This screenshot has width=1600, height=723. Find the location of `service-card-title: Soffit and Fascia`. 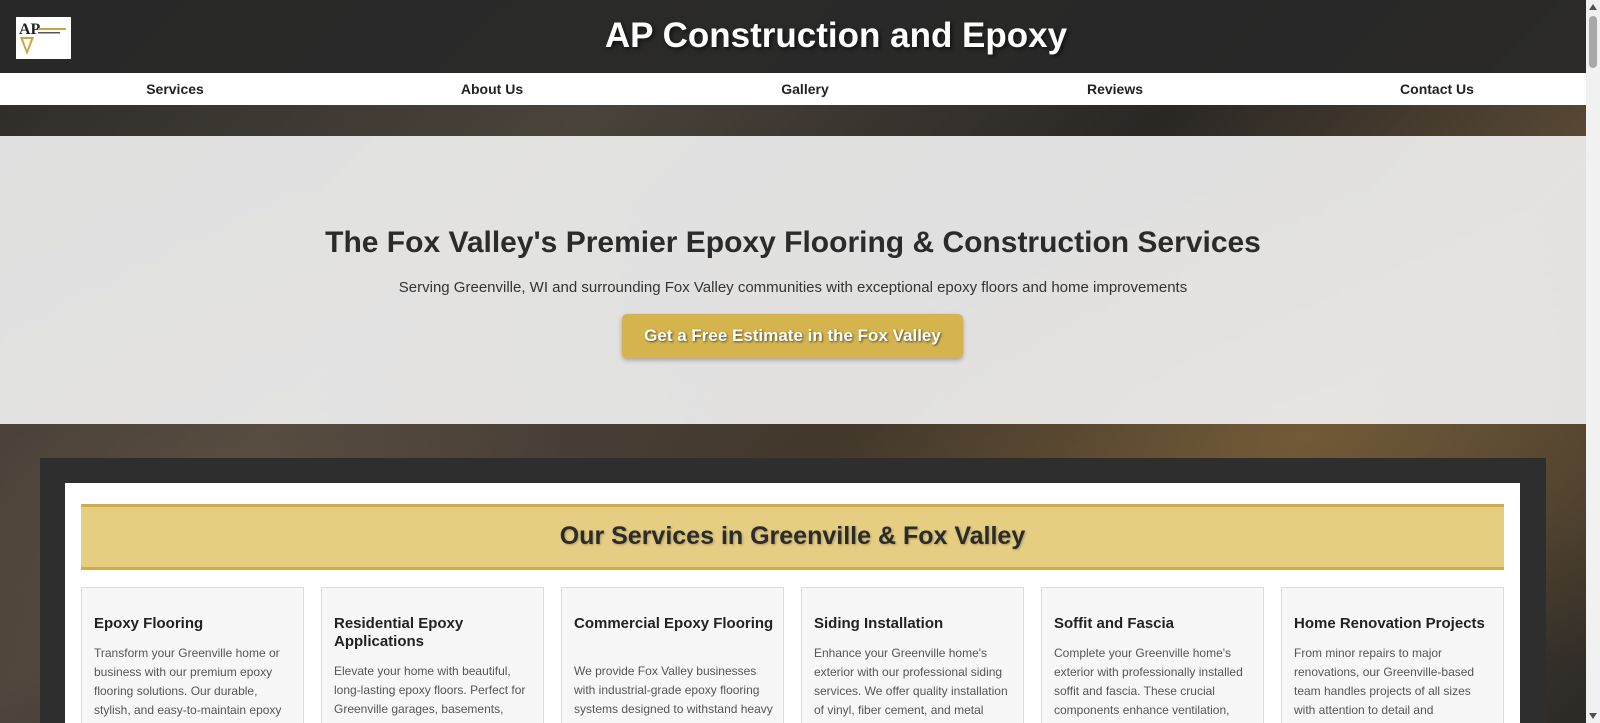

service-card-title: Soffit and Fascia is located at coordinates (1114, 623).